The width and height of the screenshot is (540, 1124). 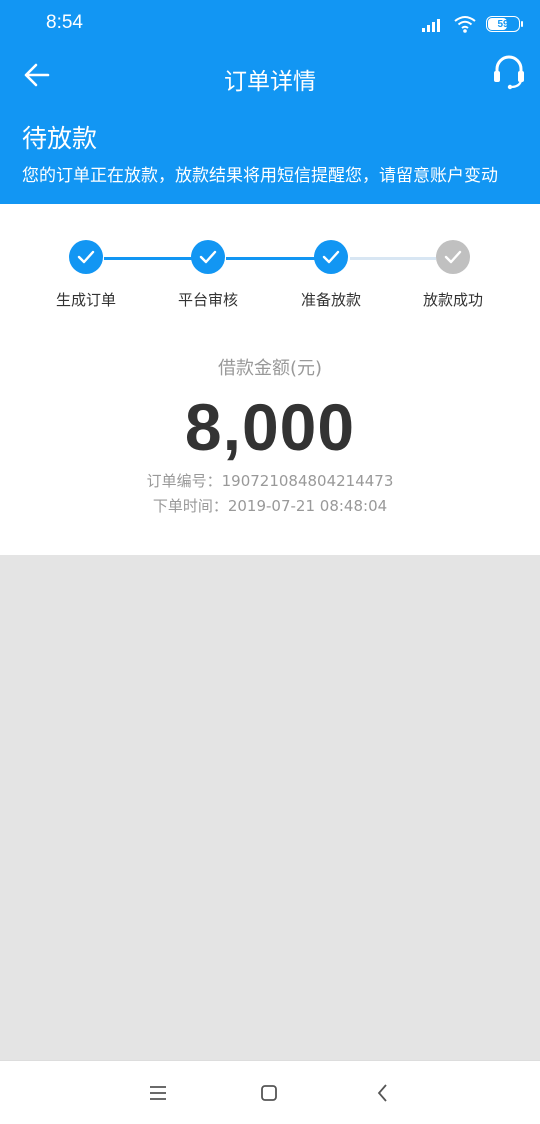 What do you see at coordinates (270, 82) in the screenshot?
I see `page-title: 订单详情` at bounding box center [270, 82].